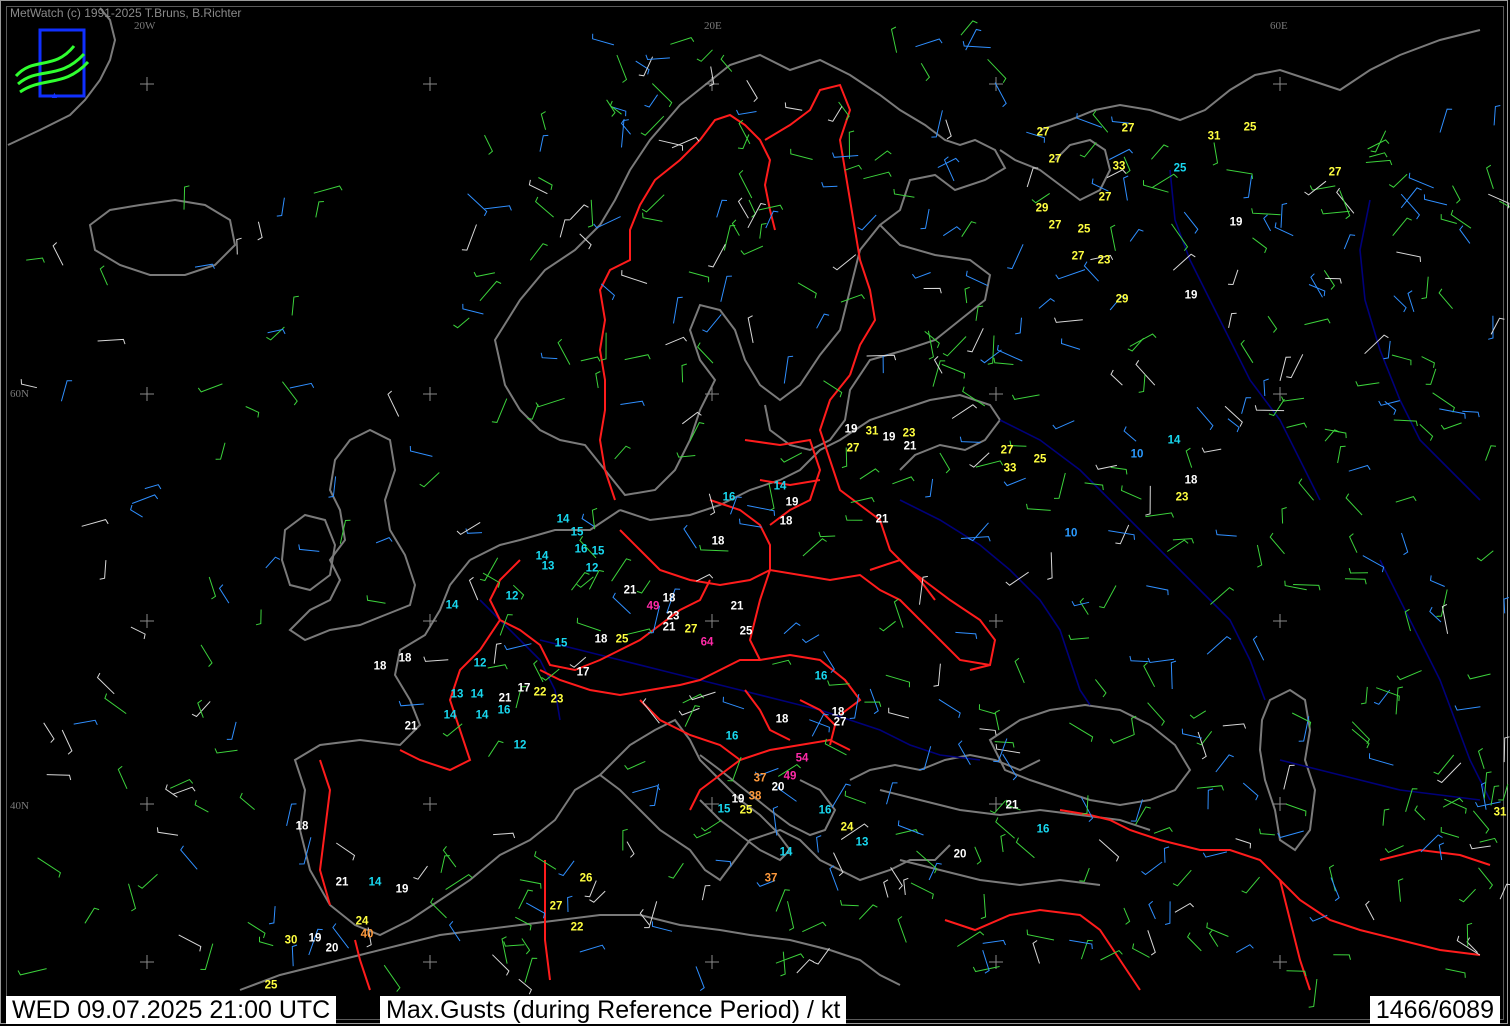 Image resolution: width=1510 pixels, height=1026 pixels. Describe the element at coordinates (556, 906) in the screenshot. I see `gust-label: 27` at that location.